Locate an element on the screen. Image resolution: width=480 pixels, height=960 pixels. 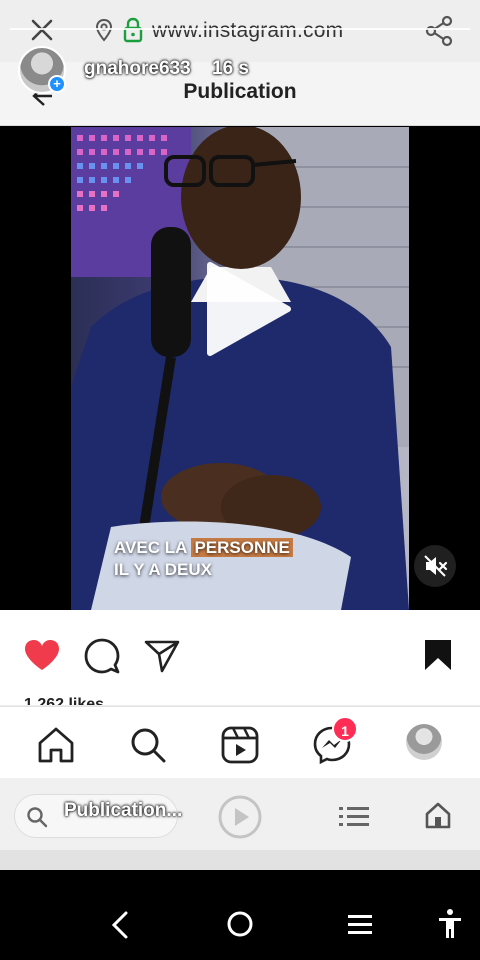
location-pin-icon is located at coordinates (104, 30).